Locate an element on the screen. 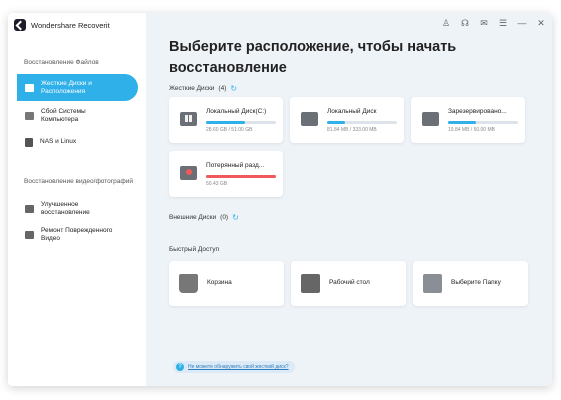 The height and width of the screenshot is (400, 561). drive-card: Локальный Диск(C:) 28.60 GB / 51.00 GB is located at coordinates (226, 120).